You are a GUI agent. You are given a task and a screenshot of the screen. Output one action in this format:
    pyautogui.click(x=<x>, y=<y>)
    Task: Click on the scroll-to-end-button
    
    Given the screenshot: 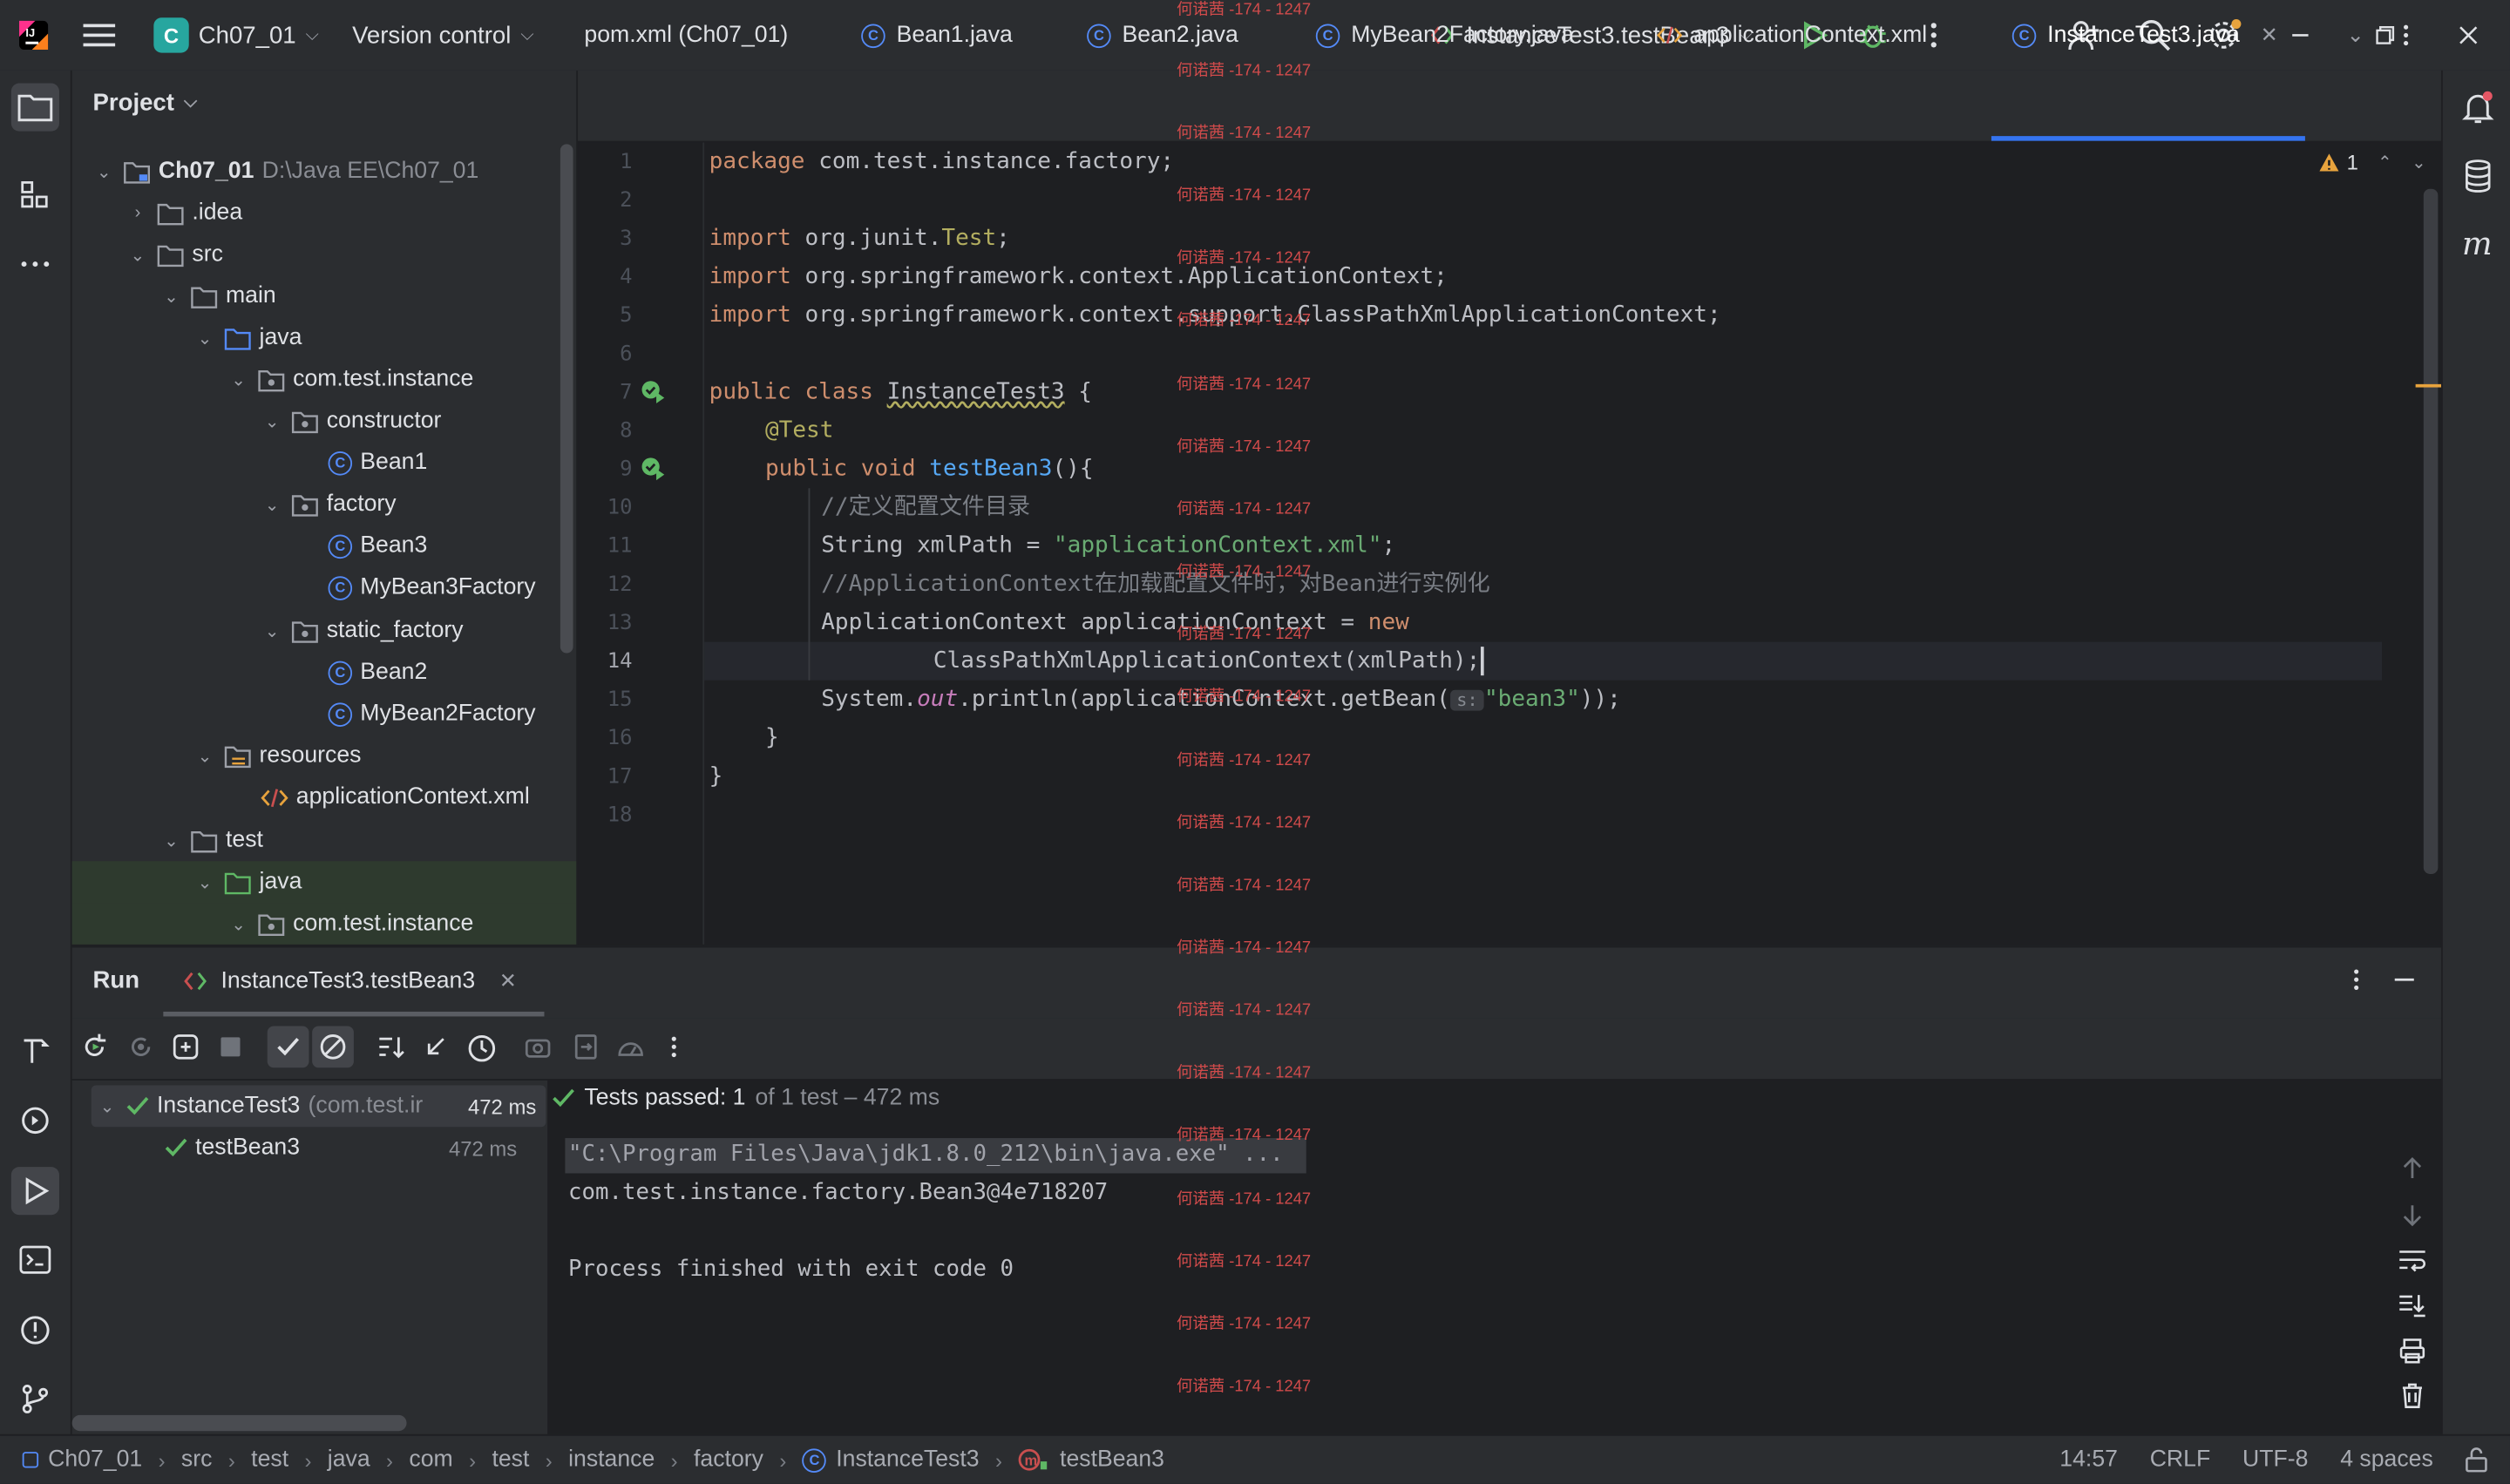 What is the action you would take?
    pyautogui.click(x=2412, y=1304)
    